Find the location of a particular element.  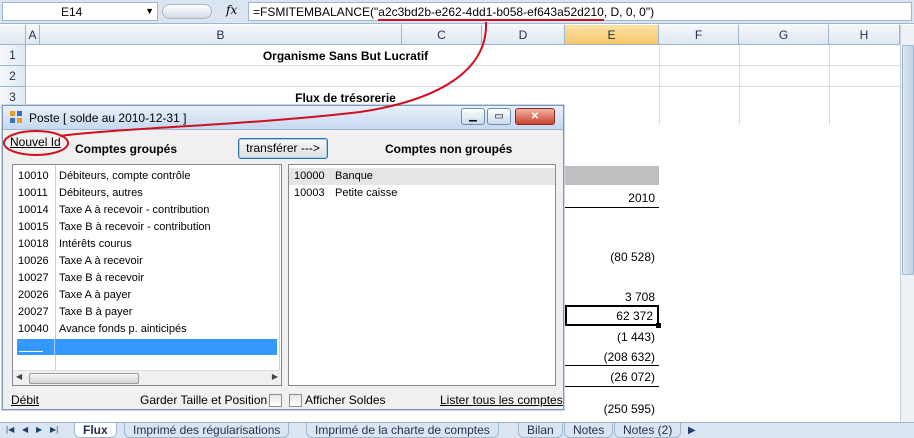

tab-notes: Notes is located at coordinates (589, 430).